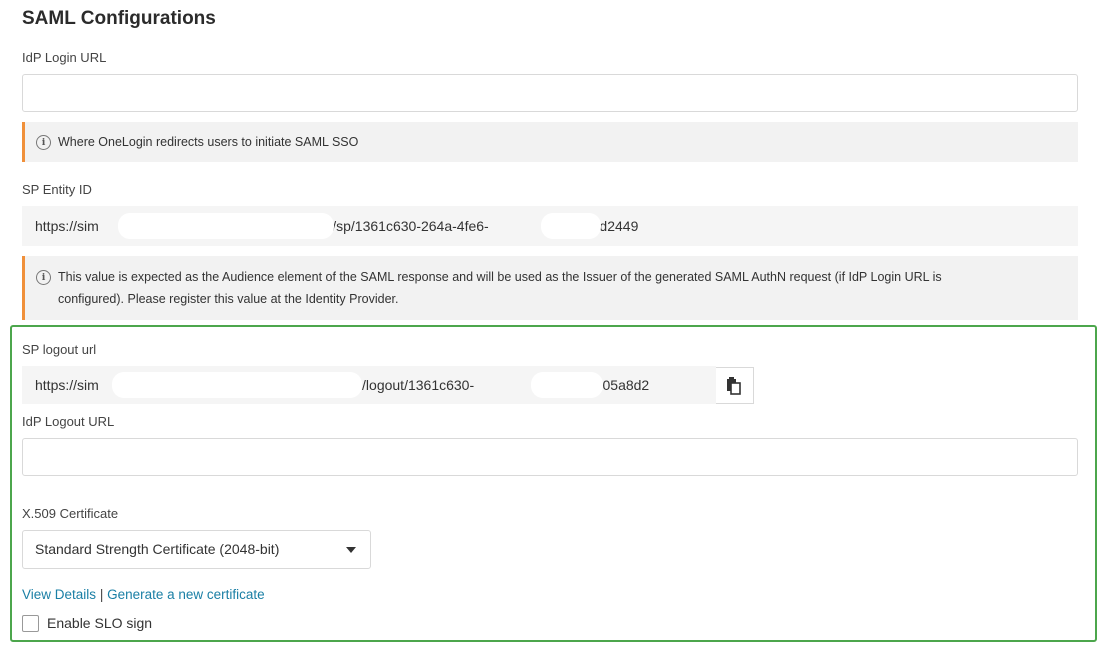 This screenshot has height=654, width=1102. Describe the element at coordinates (64, 57) in the screenshot. I see `idp-login-url-label: IdP Login URL` at that location.